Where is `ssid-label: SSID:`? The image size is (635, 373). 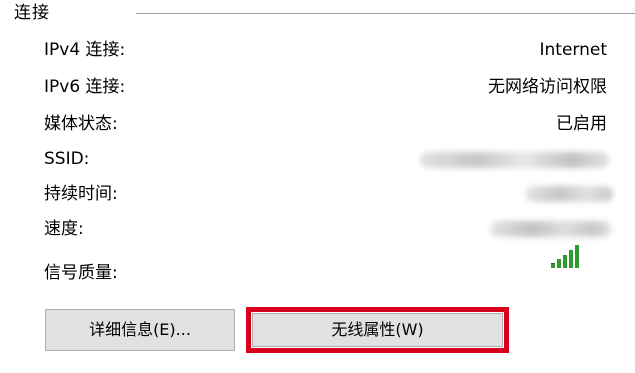
ssid-label: SSID: is located at coordinates (67, 159).